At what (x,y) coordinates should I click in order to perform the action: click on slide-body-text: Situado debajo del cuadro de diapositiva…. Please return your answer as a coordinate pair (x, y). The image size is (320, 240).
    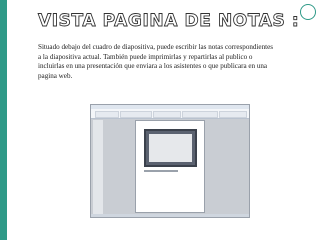
    Looking at the image, I should click on (156, 61).